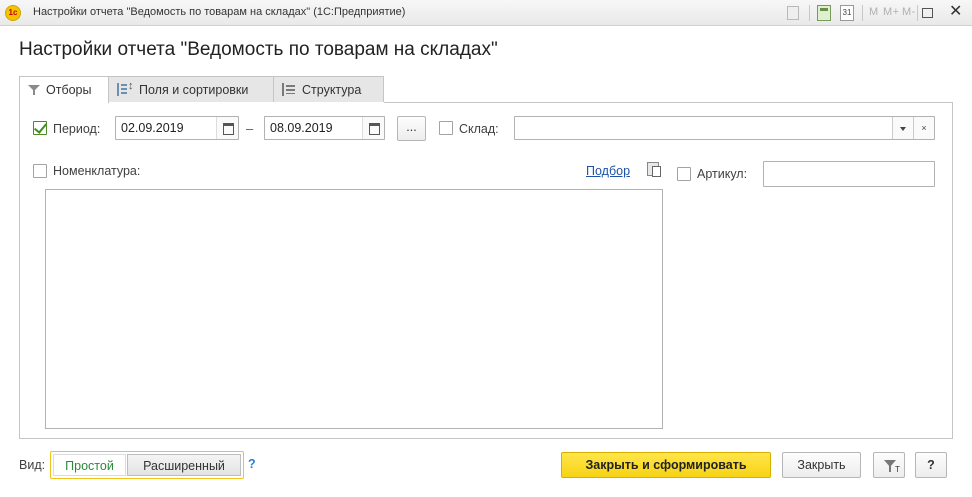  I want to click on period-to-value: 08.09.2019, so click(301, 128).